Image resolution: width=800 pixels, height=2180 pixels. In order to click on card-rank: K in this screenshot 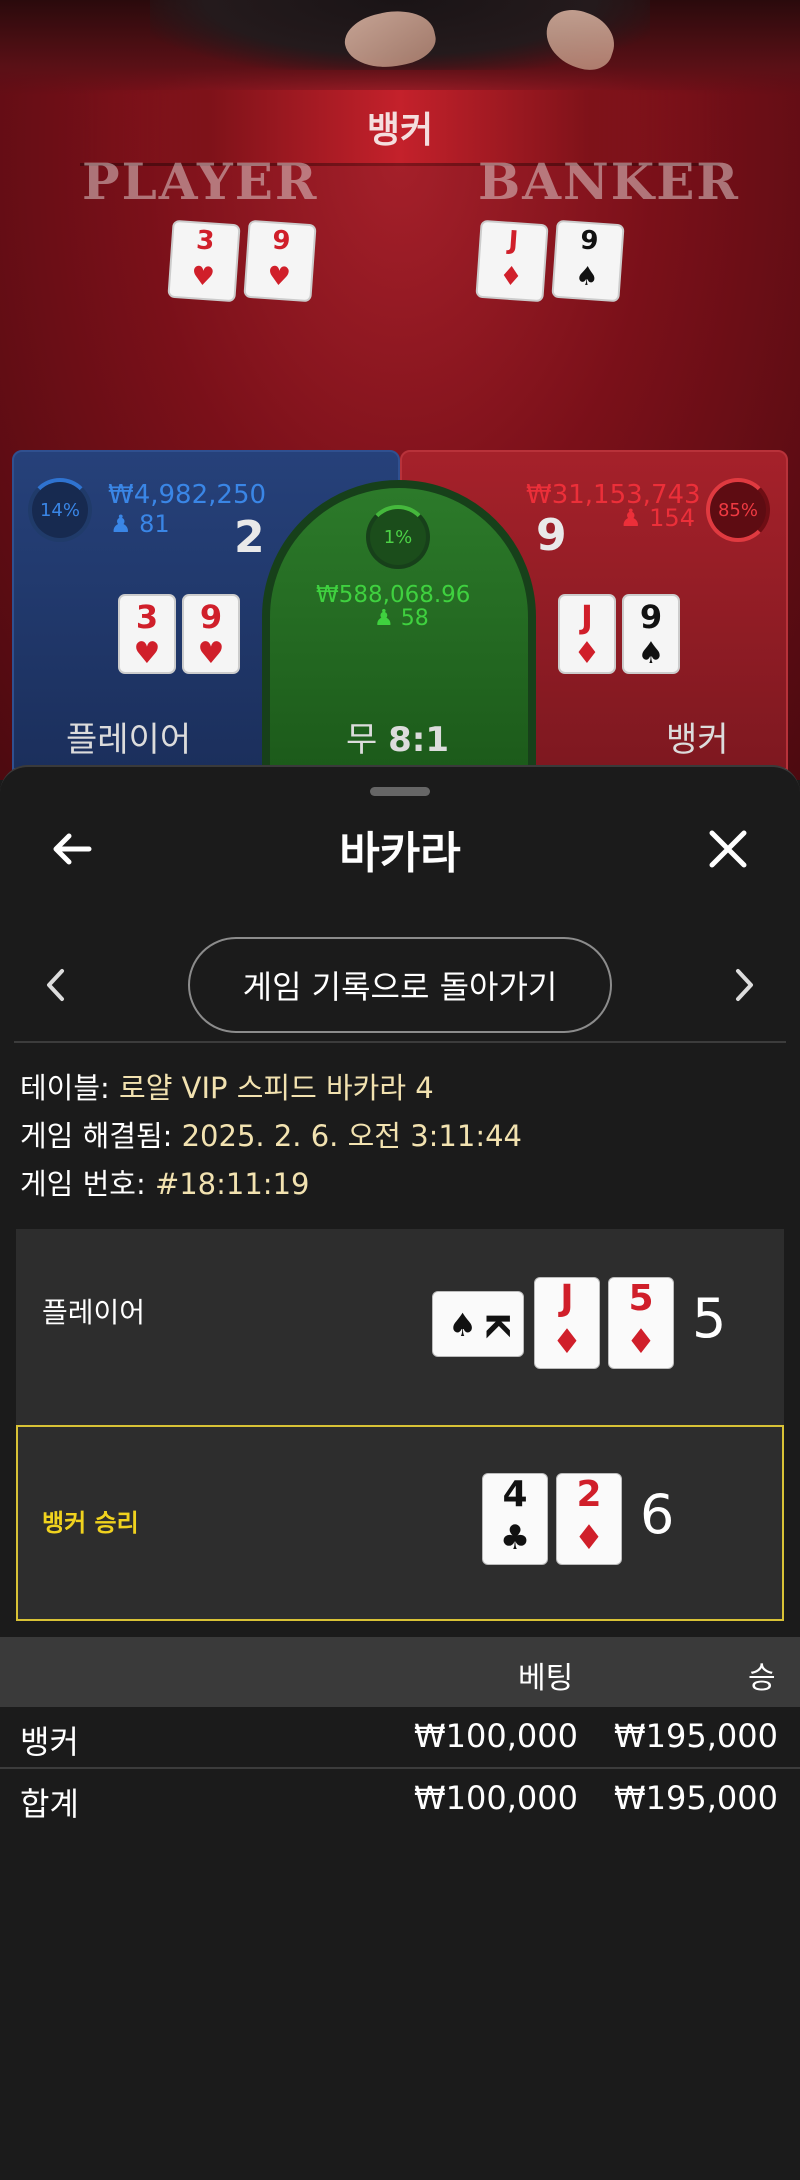, I will do `click(497, 1325)`.